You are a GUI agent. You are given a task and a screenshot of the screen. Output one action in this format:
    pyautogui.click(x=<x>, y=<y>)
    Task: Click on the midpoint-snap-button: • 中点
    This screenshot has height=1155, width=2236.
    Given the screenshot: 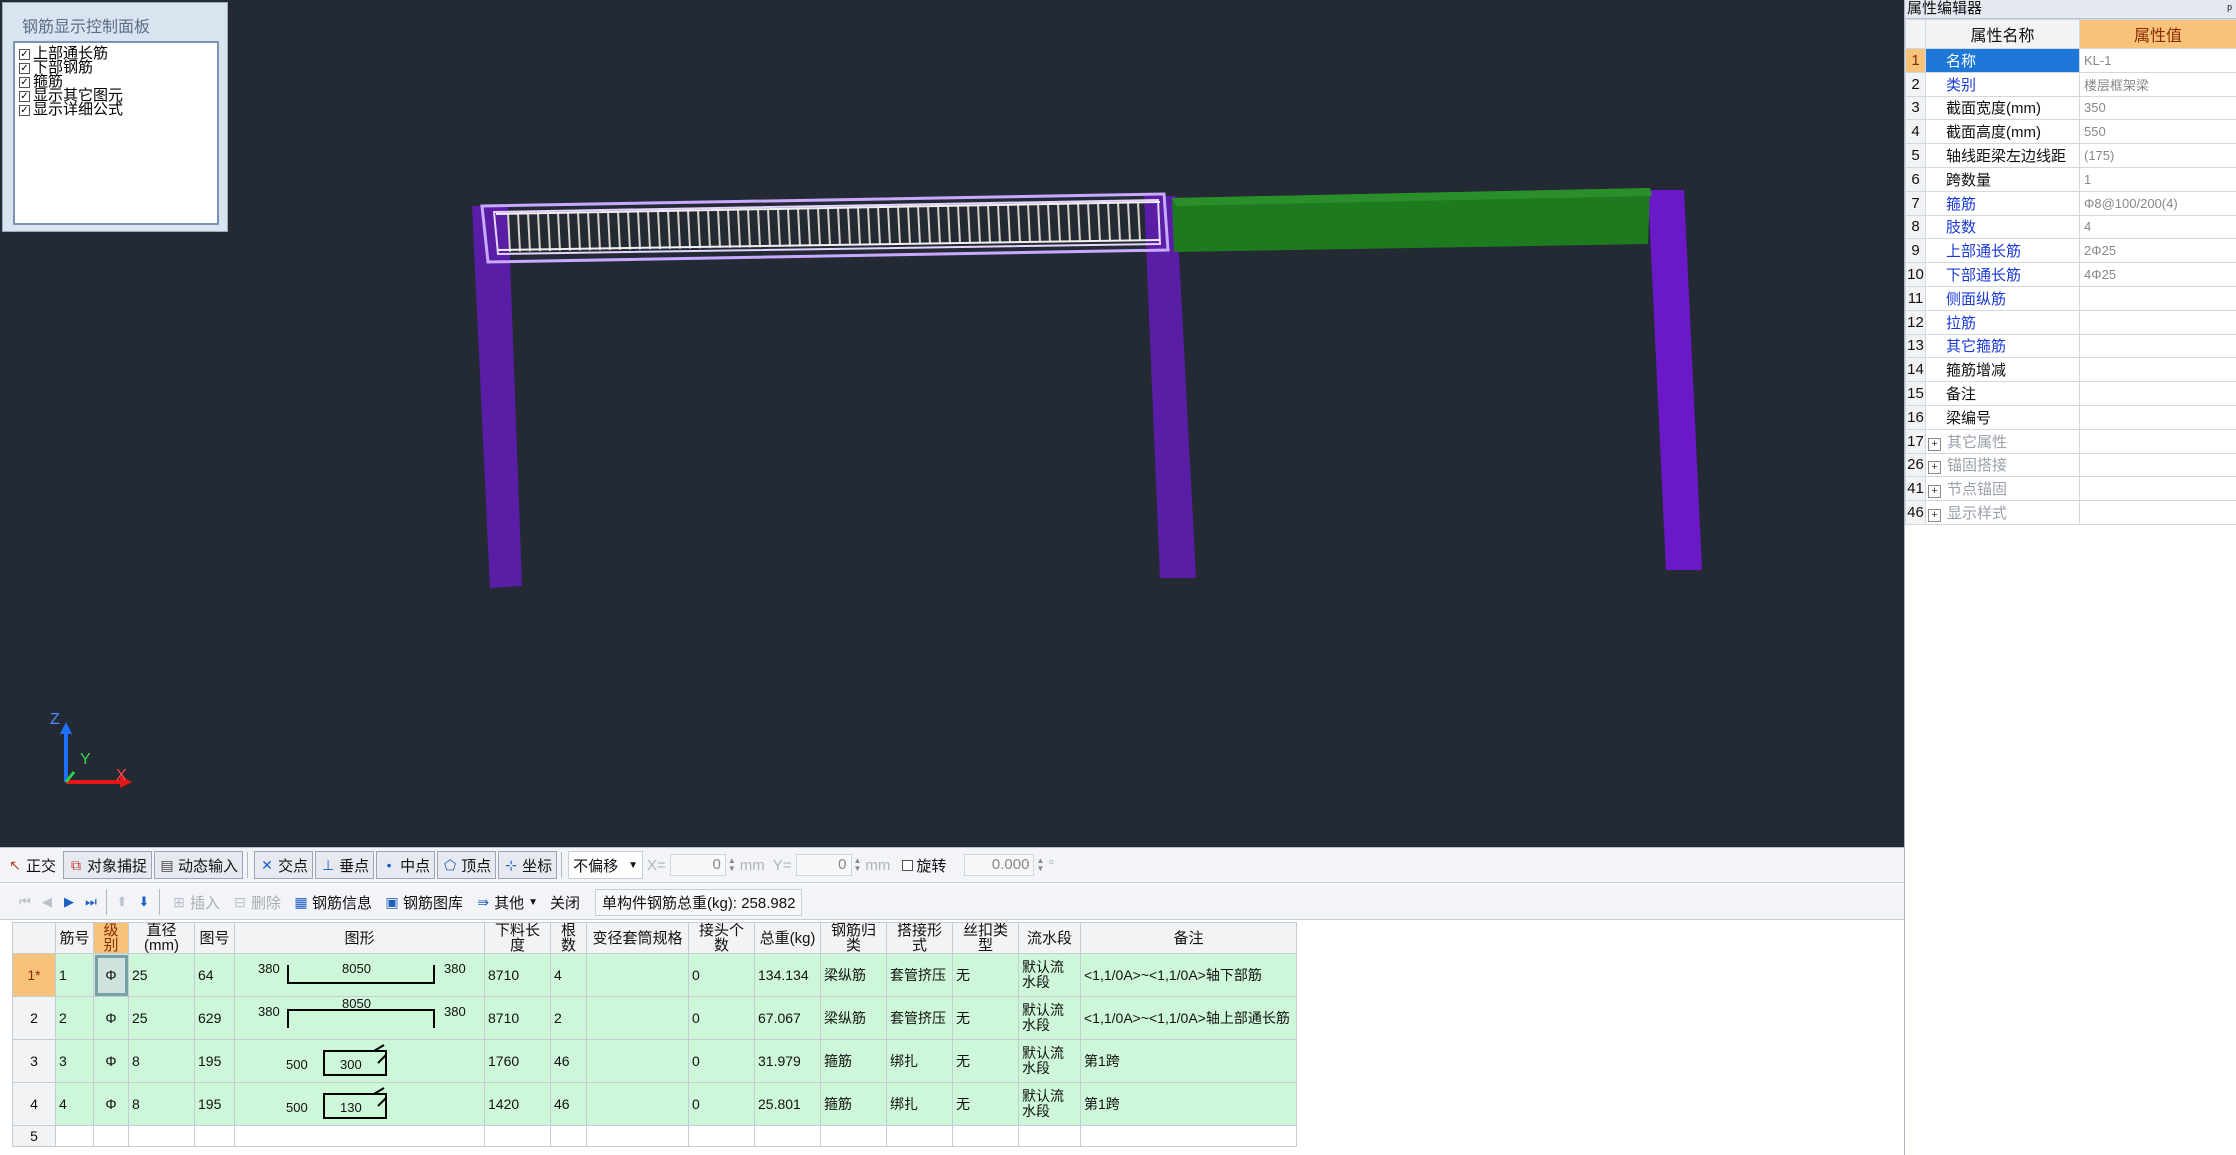 What is the action you would take?
    pyautogui.click(x=406, y=865)
    